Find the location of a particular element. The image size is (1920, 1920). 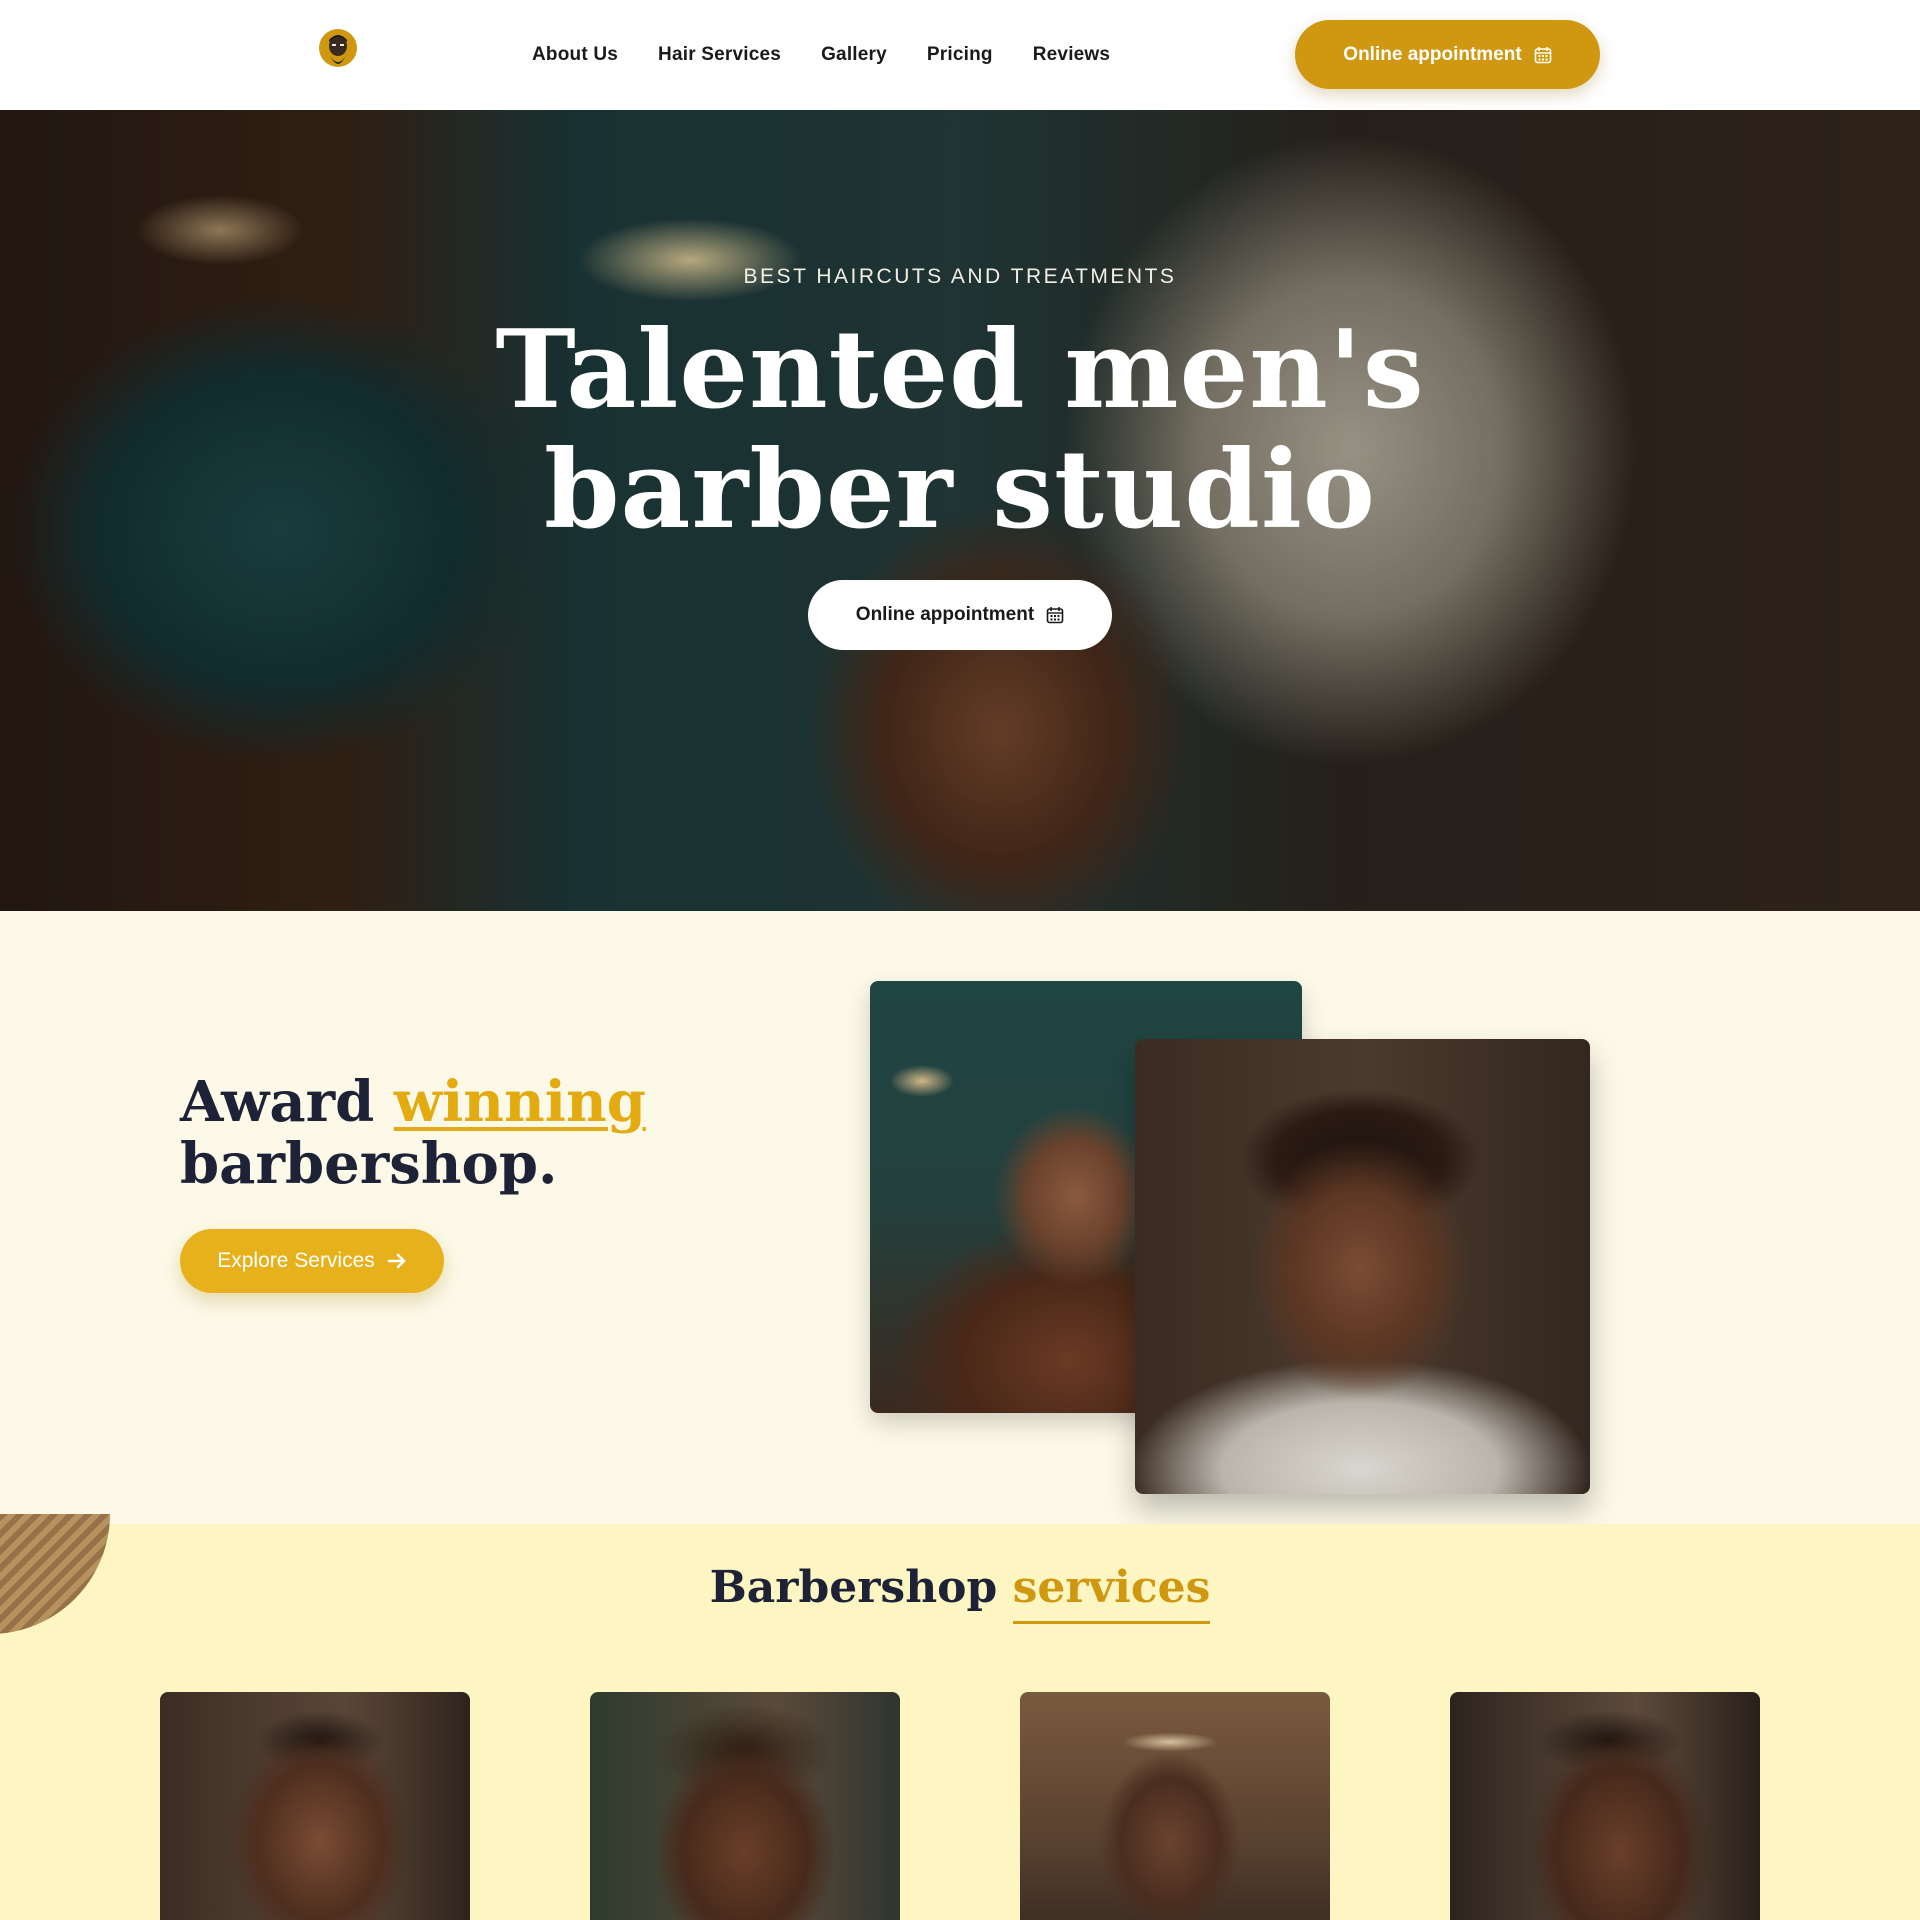

nav-link-reviews: Reviews is located at coordinates (1071, 55).